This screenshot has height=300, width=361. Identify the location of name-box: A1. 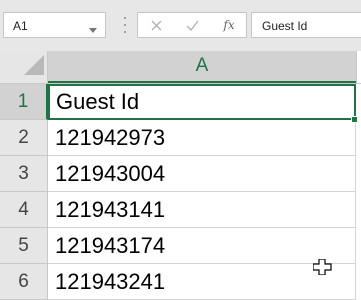
(54, 25).